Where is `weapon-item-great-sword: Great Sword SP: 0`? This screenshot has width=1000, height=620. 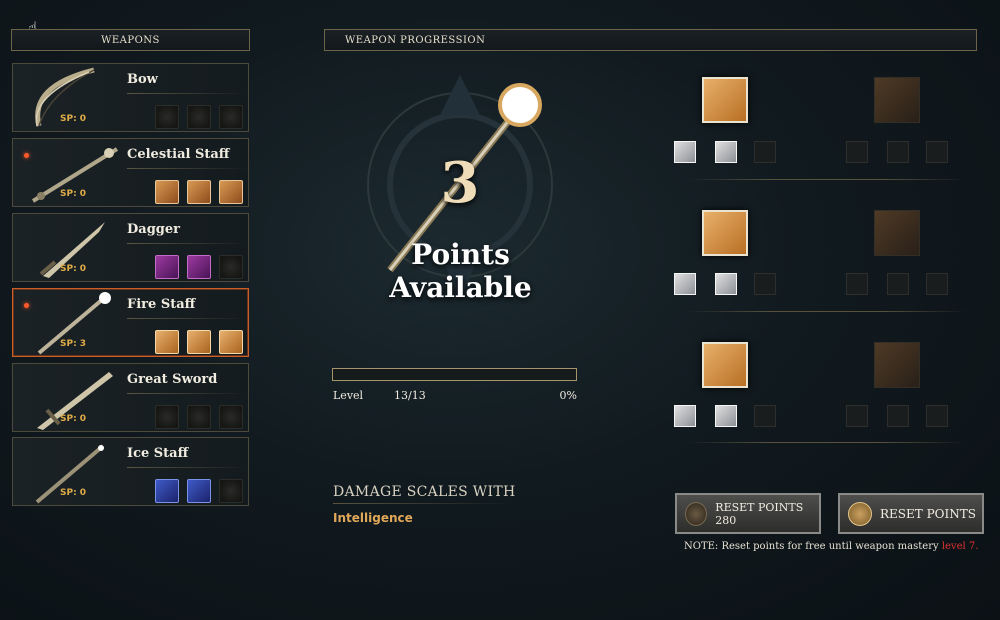 weapon-item-great-sword: Great Sword SP: 0 is located at coordinates (130, 397).